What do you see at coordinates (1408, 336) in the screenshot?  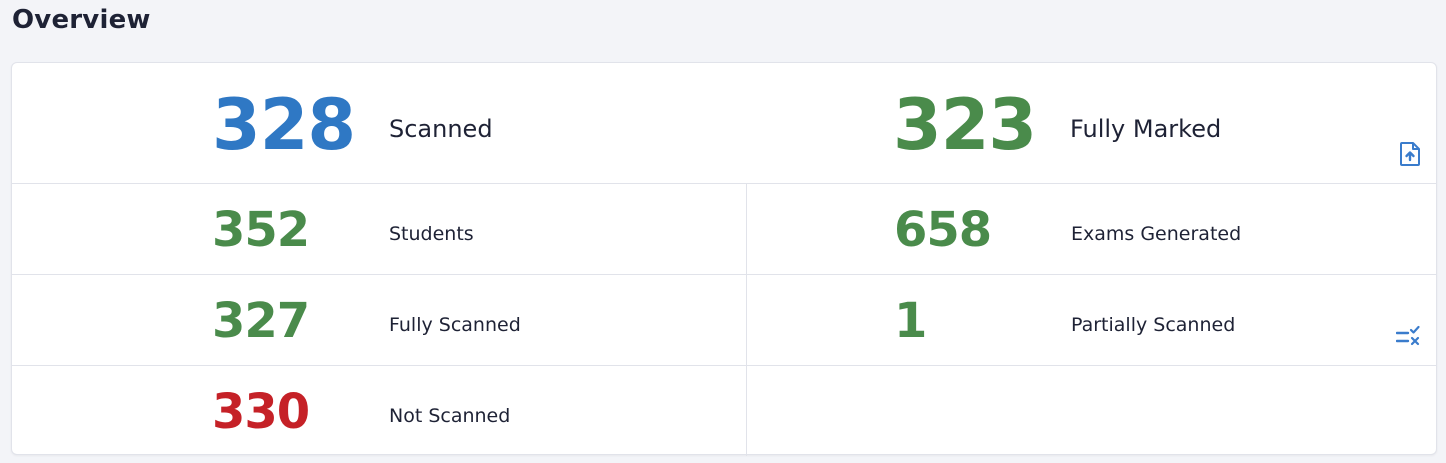 I see `checklist-x-icon` at bounding box center [1408, 336].